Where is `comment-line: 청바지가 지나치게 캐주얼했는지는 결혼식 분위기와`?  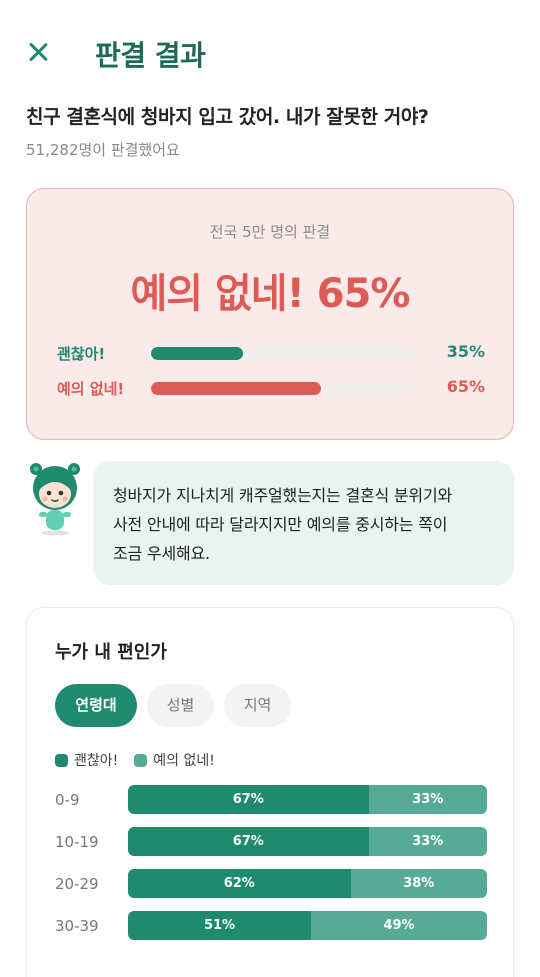 comment-line: 청바지가 지나치게 캐주얼했는지는 결혼식 분위기와 is located at coordinates (282, 495).